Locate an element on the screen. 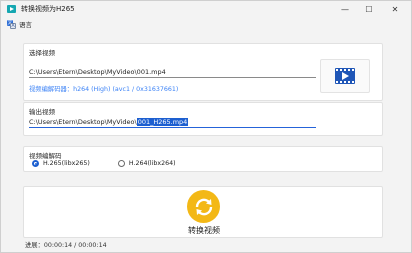 The width and height of the screenshot is (412, 253). select-video-button is located at coordinates (345, 76).